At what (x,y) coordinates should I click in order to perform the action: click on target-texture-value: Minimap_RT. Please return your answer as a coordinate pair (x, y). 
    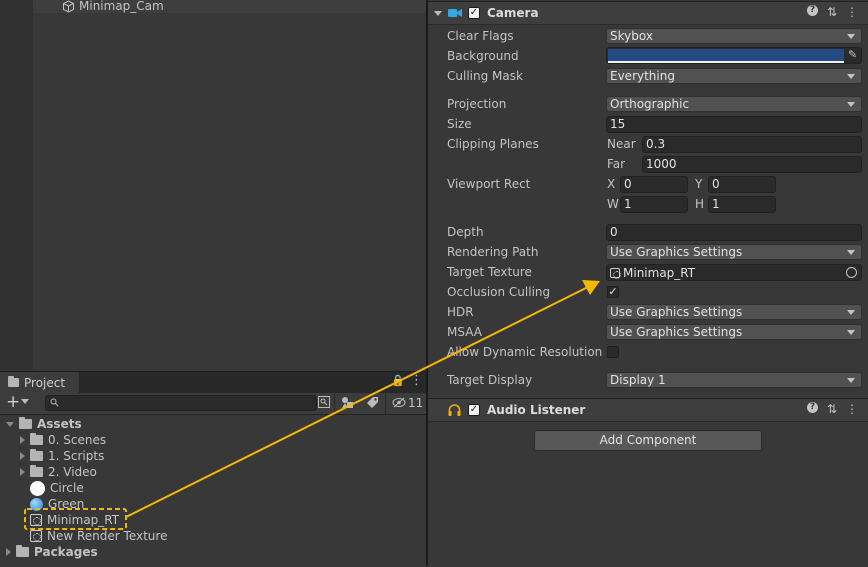
    Looking at the image, I should click on (659, 272).